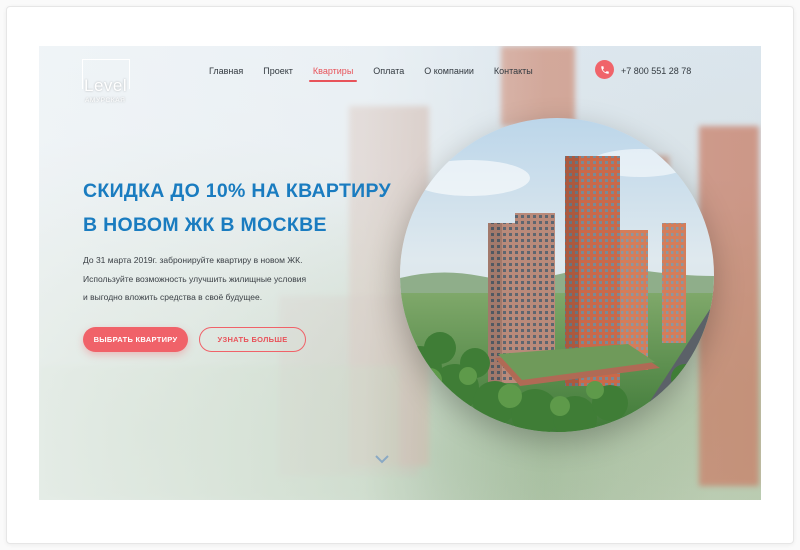  What do you see at coordinates (449, 73) in the screenshot?
I see `nav-item-about: О компании` at bounding box center [449, 73].